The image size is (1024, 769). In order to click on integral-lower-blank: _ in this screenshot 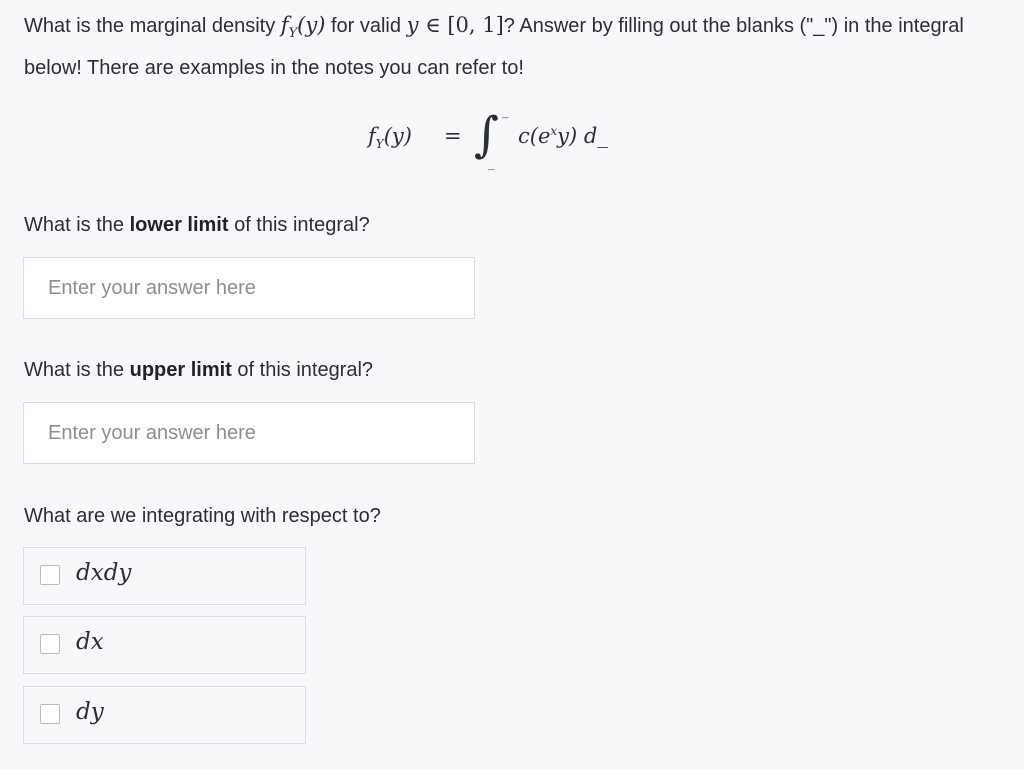, I will do `click(491, 163)`.